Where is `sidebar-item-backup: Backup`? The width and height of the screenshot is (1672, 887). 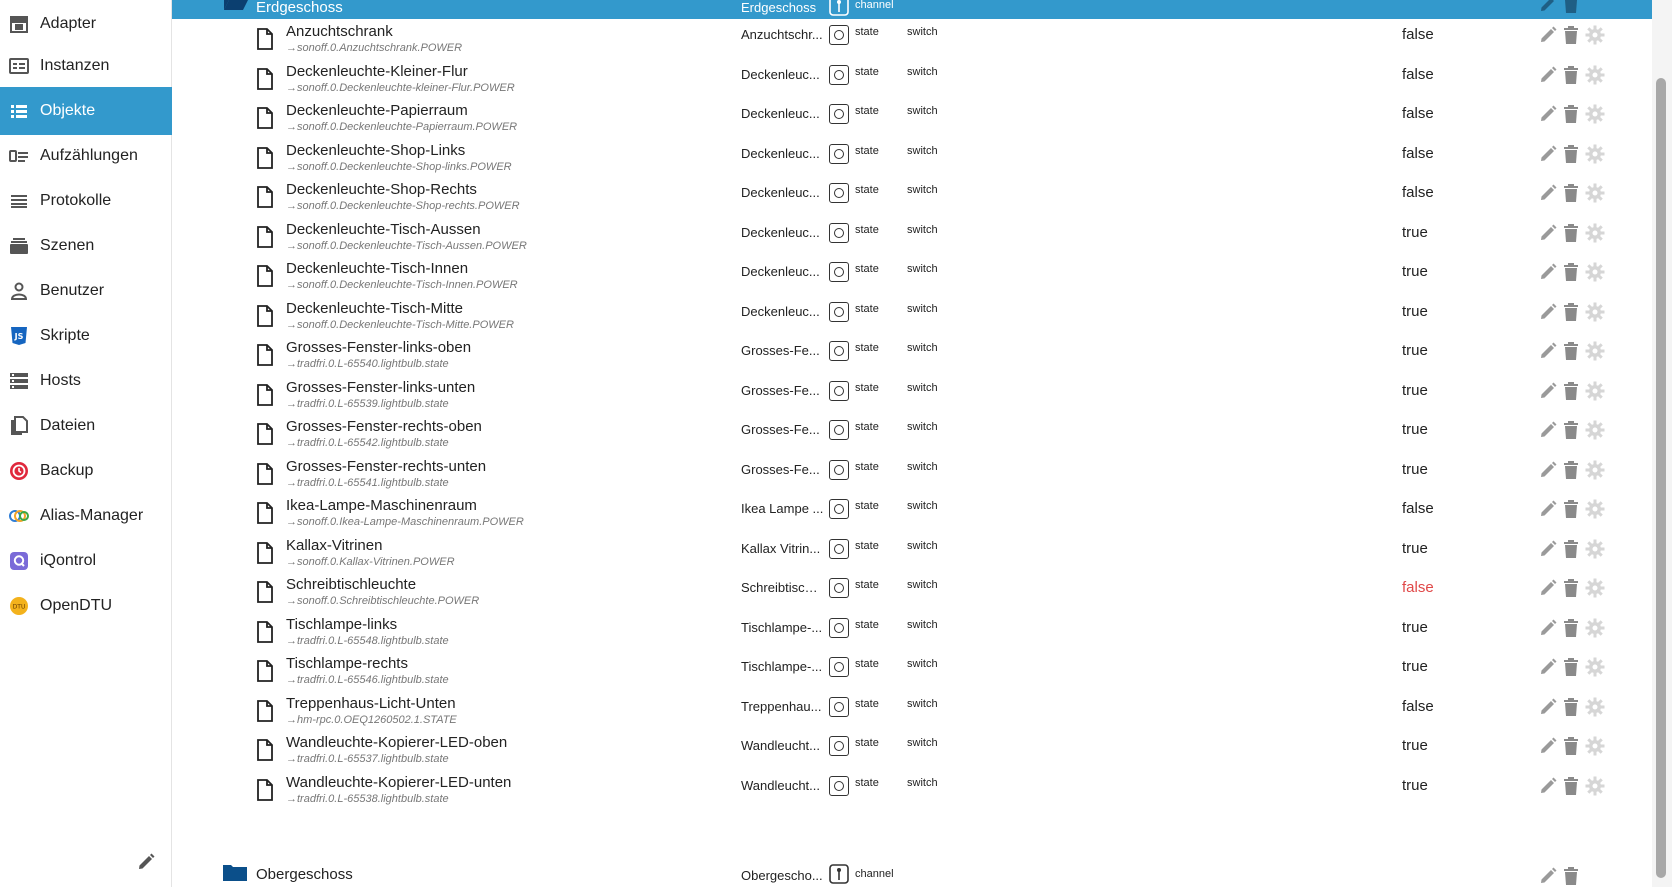 sidebar-item-backup: Backup is located at coordinates (86, 471).